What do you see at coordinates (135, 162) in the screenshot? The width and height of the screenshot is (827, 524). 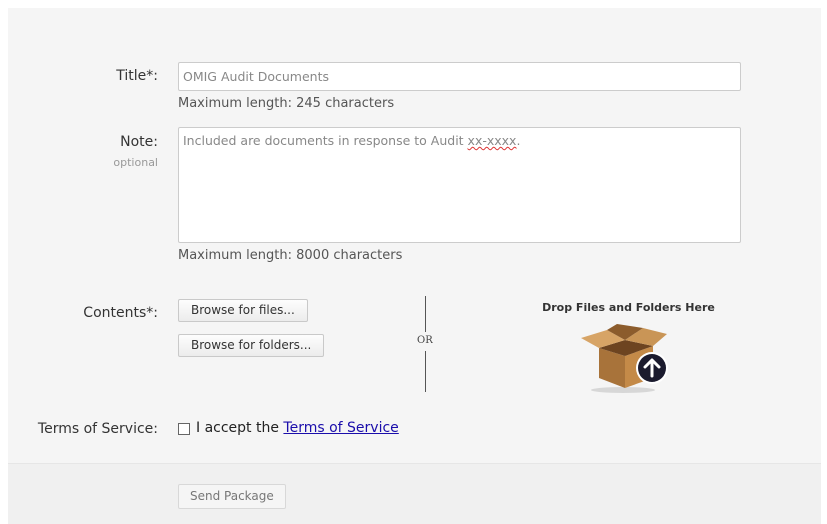 I see `note-optional-label: optional` at bounding box center [135, 162].